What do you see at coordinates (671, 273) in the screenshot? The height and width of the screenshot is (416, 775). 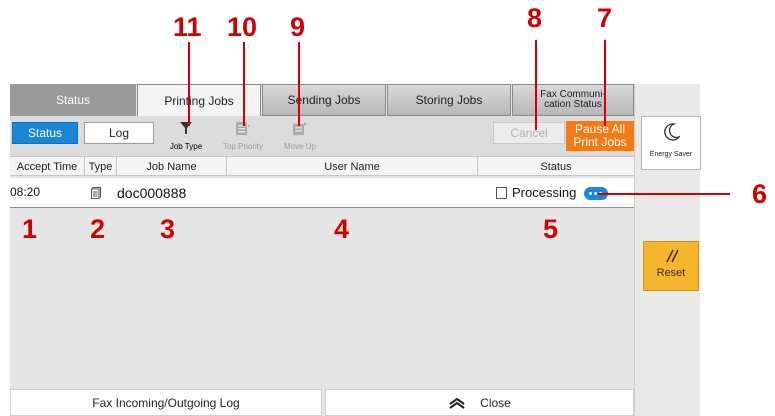 I see `reset-label: Reset` at bounding box center [671, 273].